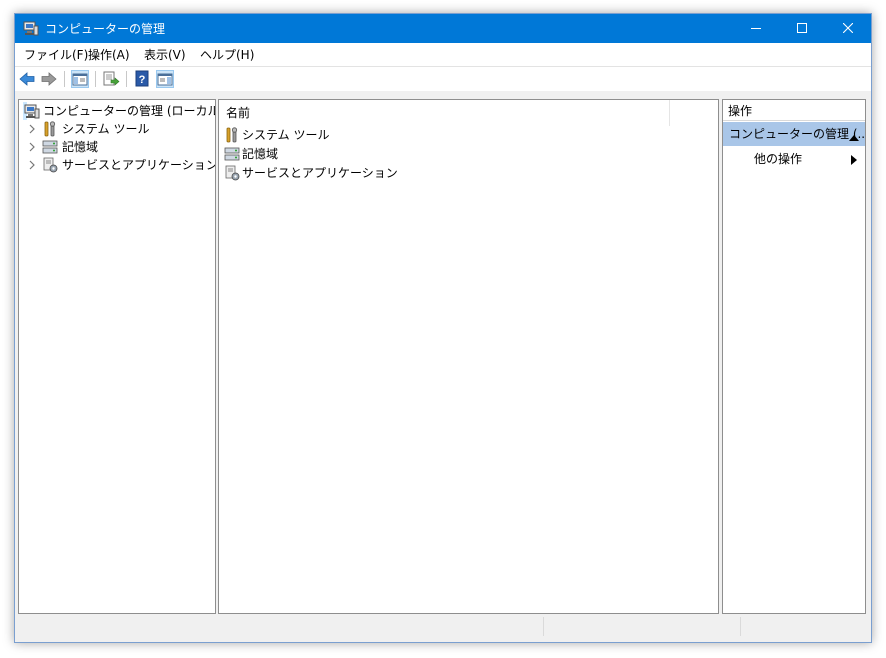 This screenshot has width=886, height=658. Describe the element at coordinates (740, 111) in the screenshot. I see `actions-title-label: 操作` at that location.